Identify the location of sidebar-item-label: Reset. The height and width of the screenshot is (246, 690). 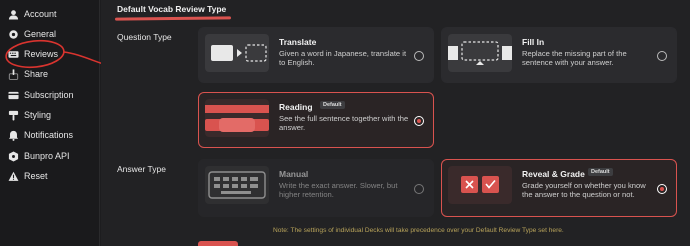
(36, 176).